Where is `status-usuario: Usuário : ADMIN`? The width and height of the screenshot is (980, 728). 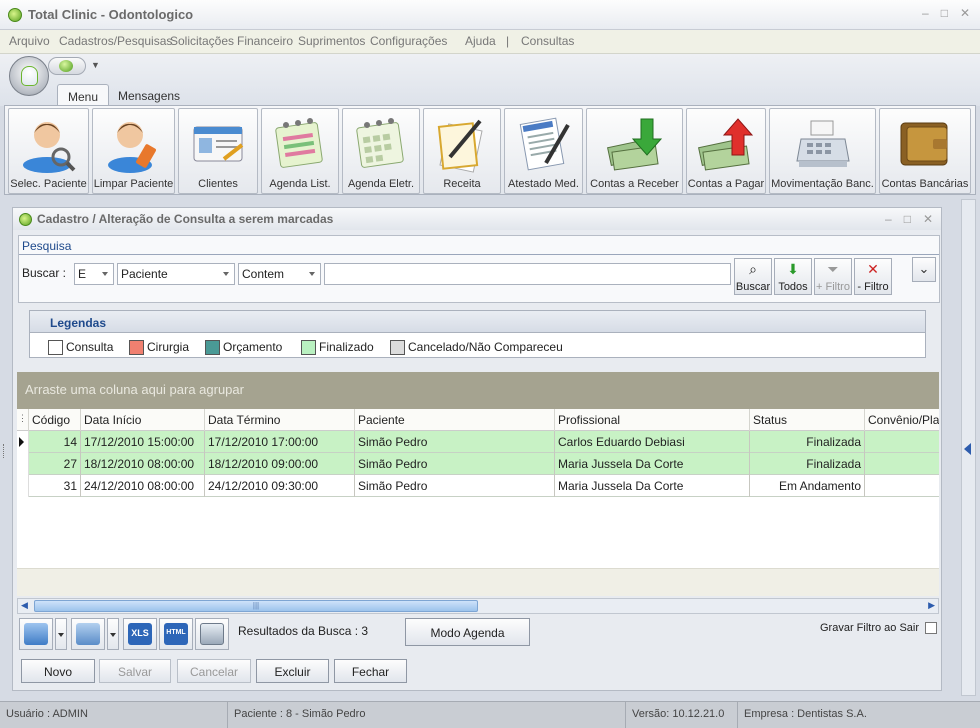 status-usuario: Usuário : ADMIN is located at coordinates (114, 715).